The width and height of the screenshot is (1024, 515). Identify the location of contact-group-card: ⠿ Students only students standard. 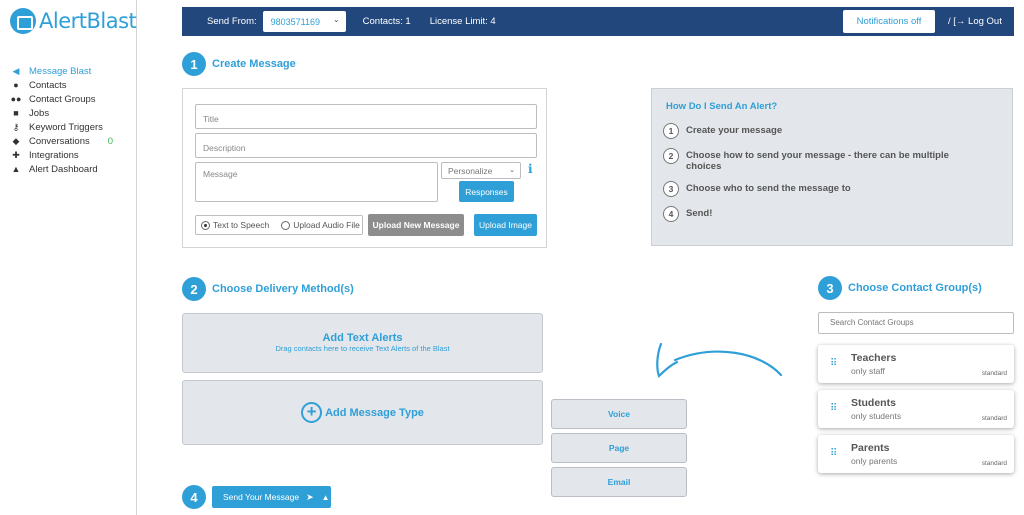
(916, 409).